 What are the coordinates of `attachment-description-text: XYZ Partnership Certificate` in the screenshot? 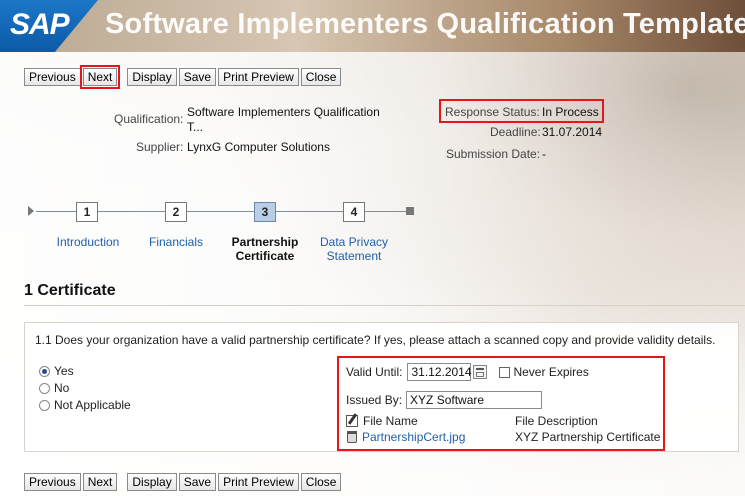 It's located at (588, 437).